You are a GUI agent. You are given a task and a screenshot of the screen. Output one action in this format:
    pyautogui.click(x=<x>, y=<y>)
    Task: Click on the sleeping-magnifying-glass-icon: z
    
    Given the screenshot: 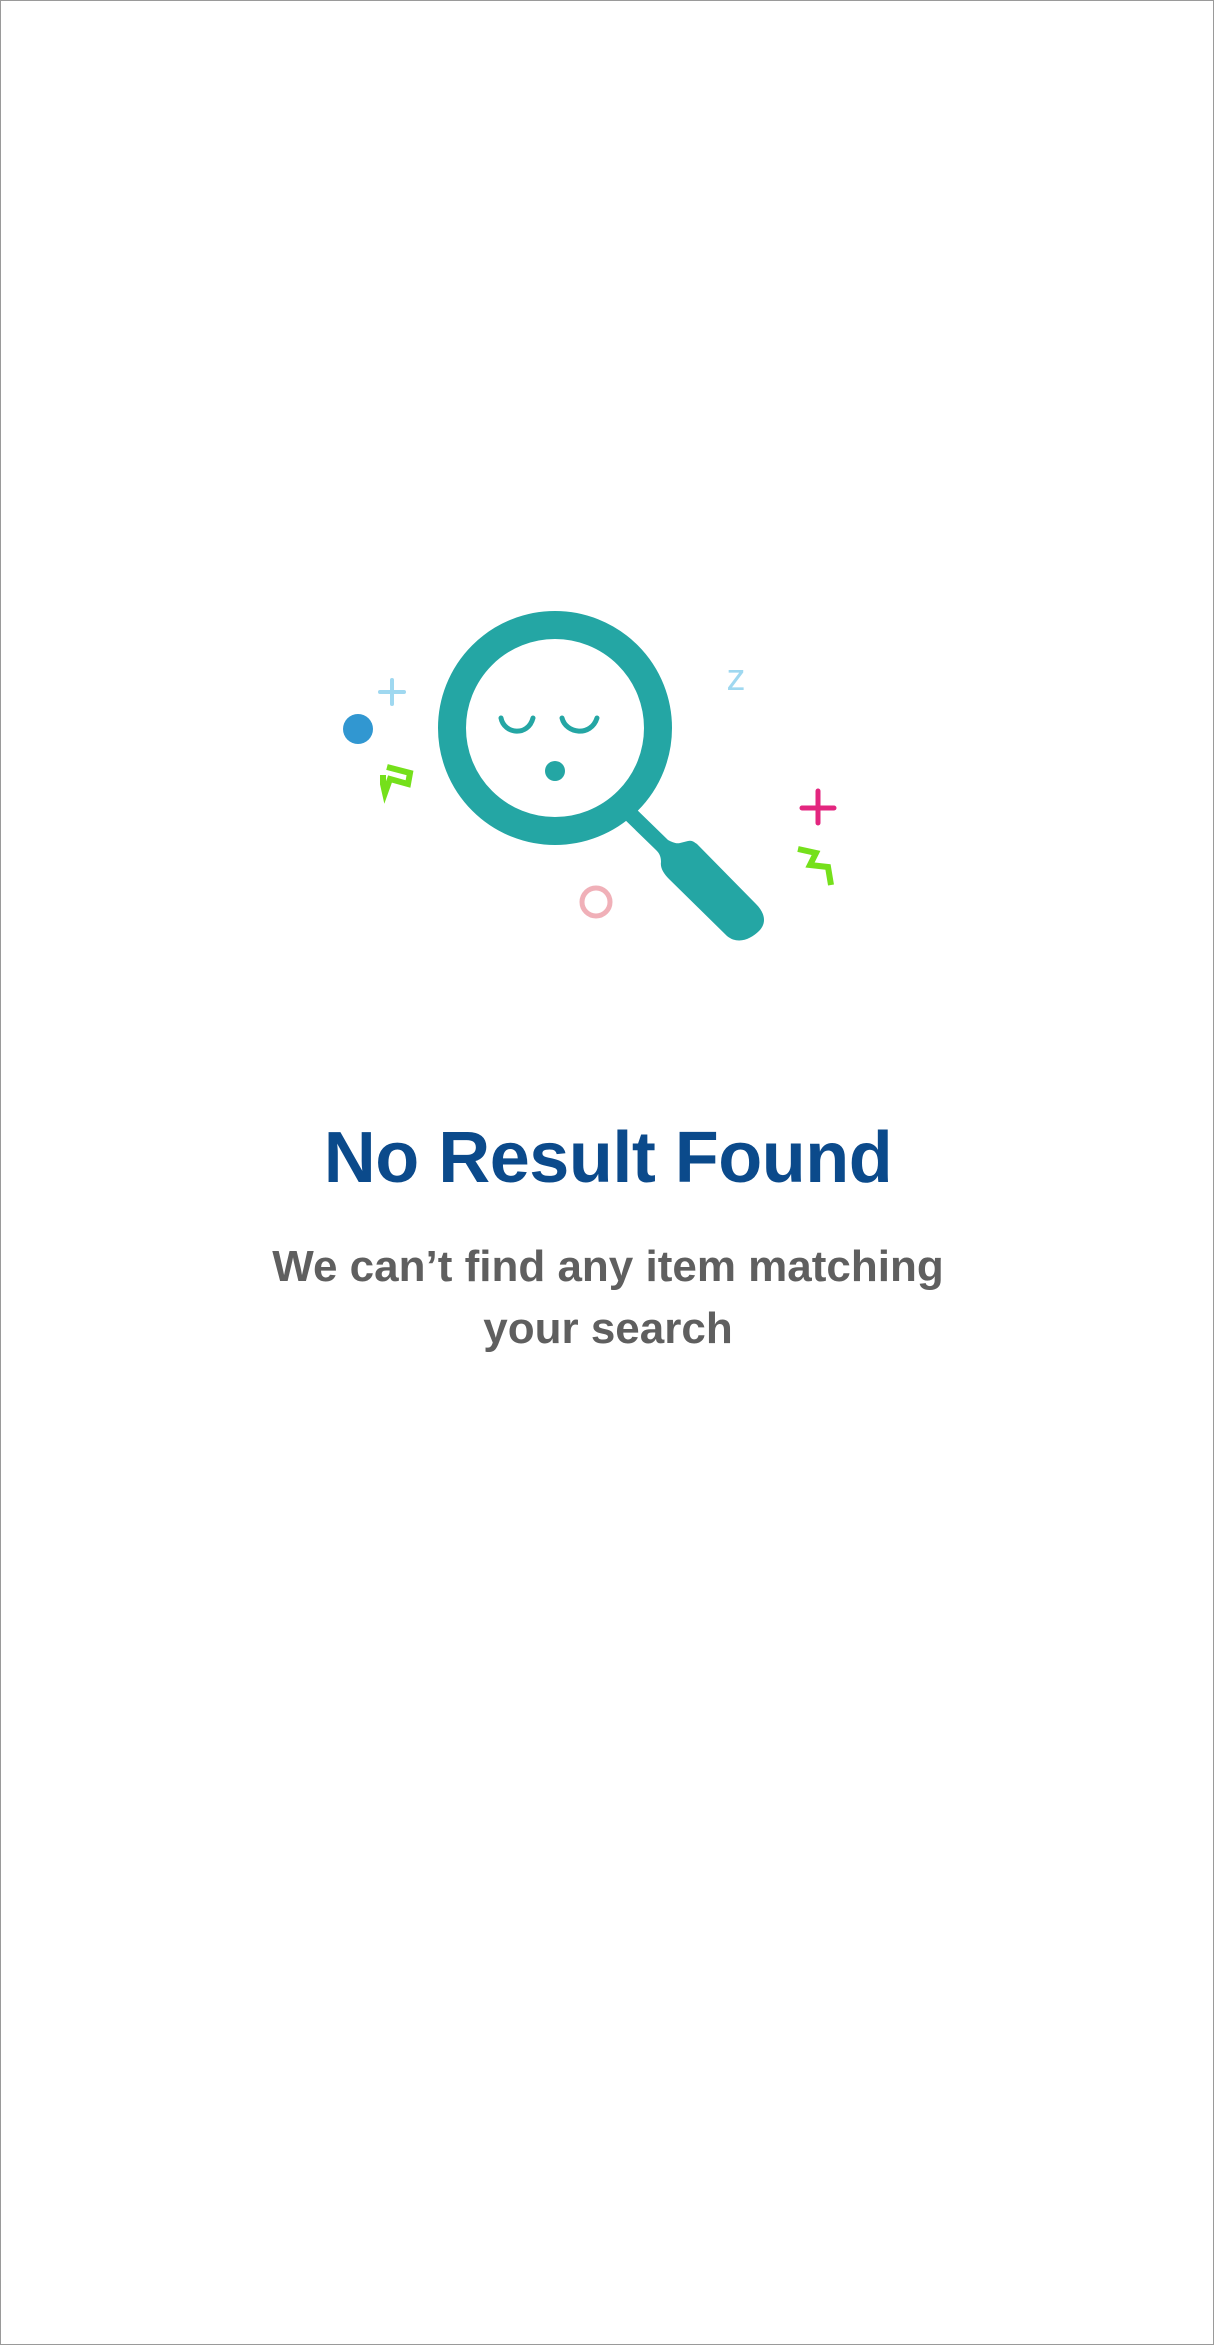 What is the action you would take?
    pyautogui.click(x=590, y=776)
    